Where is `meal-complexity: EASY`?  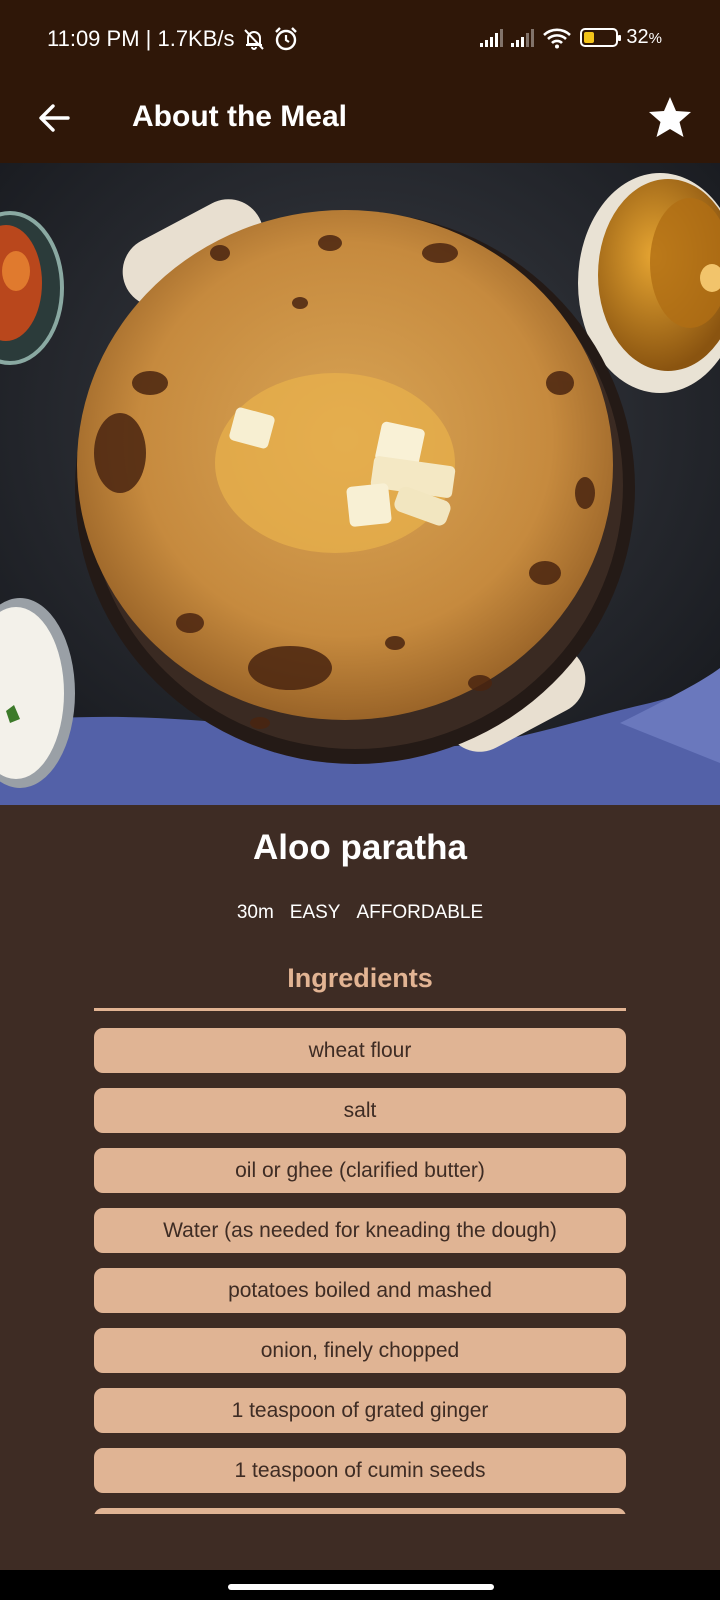 meal-complexity: EASY is located at coordinates (315, 912).